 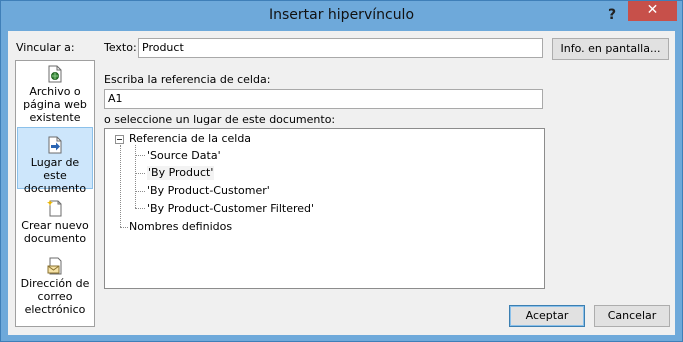 I want to click on sidebar-item-label: Crear nuevo, so click(x=55, y=225).